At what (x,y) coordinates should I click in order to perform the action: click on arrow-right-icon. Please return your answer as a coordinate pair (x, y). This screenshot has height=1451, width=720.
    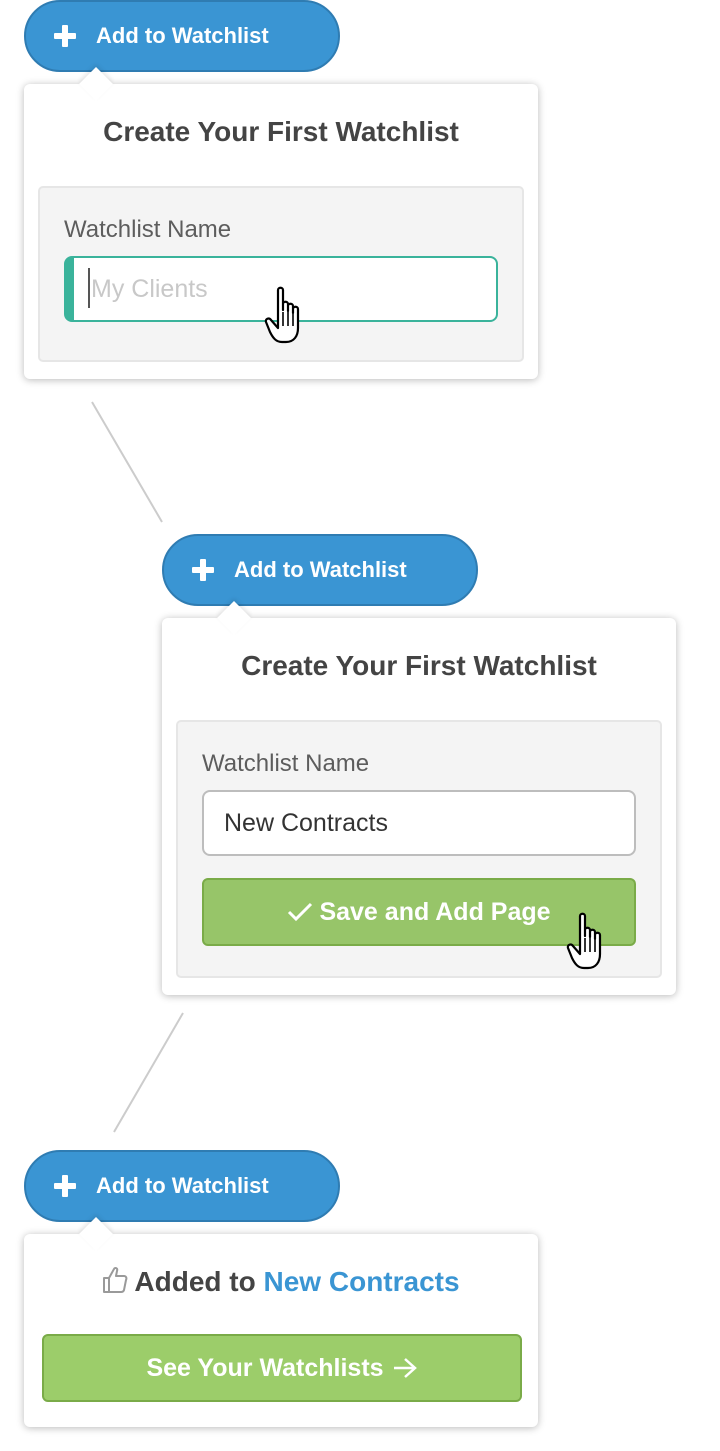
    Looking at the image, I should click on (405, 1368).